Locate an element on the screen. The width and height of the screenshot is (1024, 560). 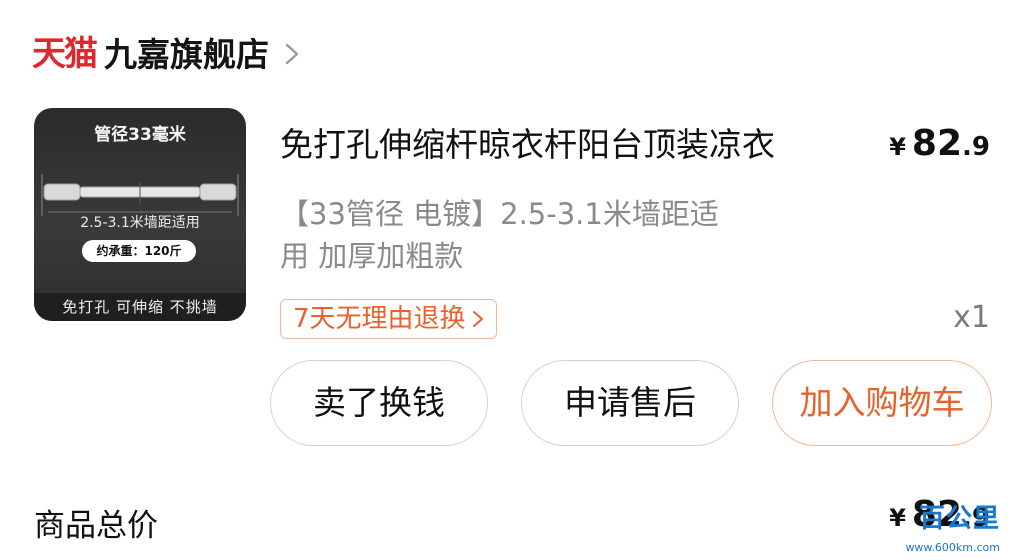
product-sku: 【33管径 电镀】2.5-3.1米墙距适 用 加厚加粗款 is located at coordinates (560, 235).